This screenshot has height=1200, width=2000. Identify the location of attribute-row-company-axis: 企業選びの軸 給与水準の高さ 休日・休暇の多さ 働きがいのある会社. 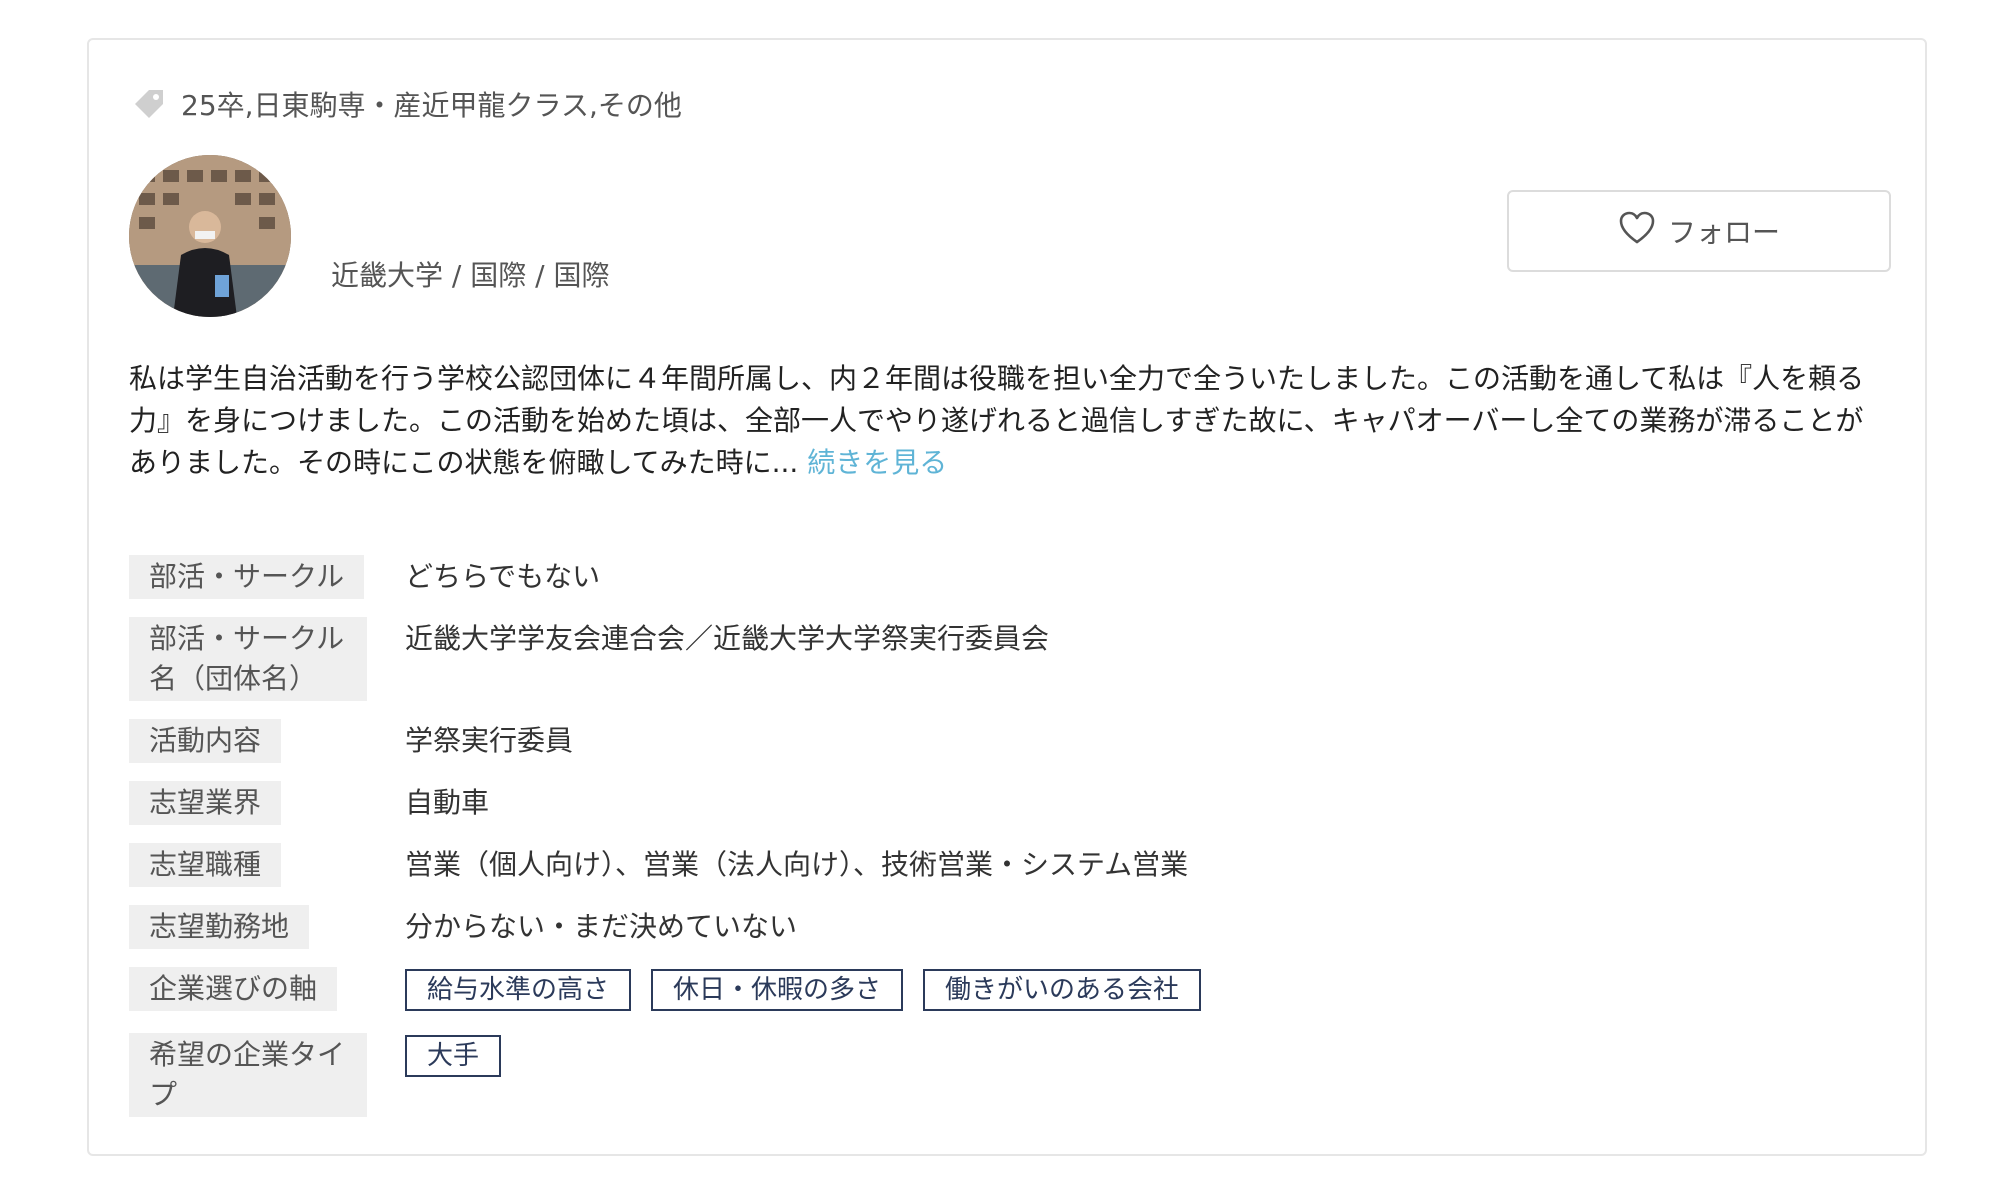
(1009, 989).